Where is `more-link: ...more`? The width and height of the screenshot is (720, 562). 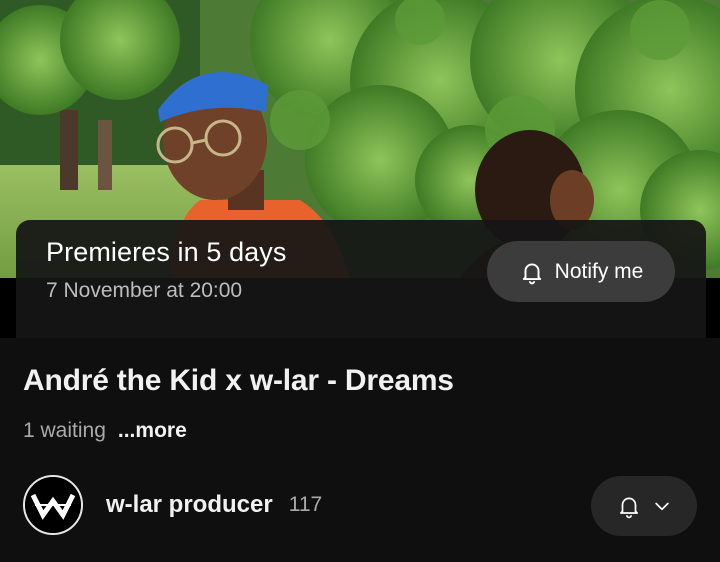
more-link: ...more is located at coordinates (152, 431).